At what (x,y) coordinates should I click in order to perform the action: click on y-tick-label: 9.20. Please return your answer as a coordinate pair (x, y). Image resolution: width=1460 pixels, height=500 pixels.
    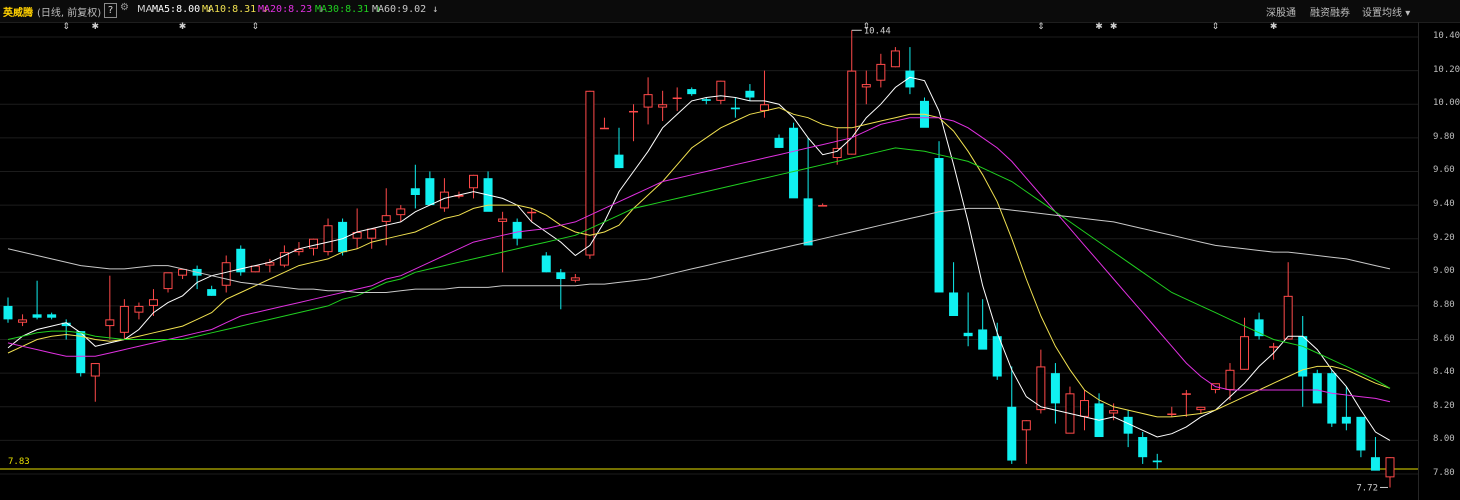
    Looking at the image, I should click on (1444, 237).